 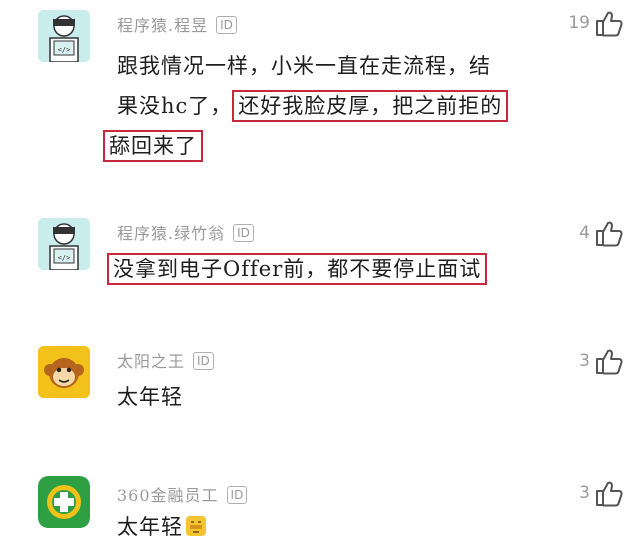 I want to click on like-count: 19, so click(x=579, y=23).